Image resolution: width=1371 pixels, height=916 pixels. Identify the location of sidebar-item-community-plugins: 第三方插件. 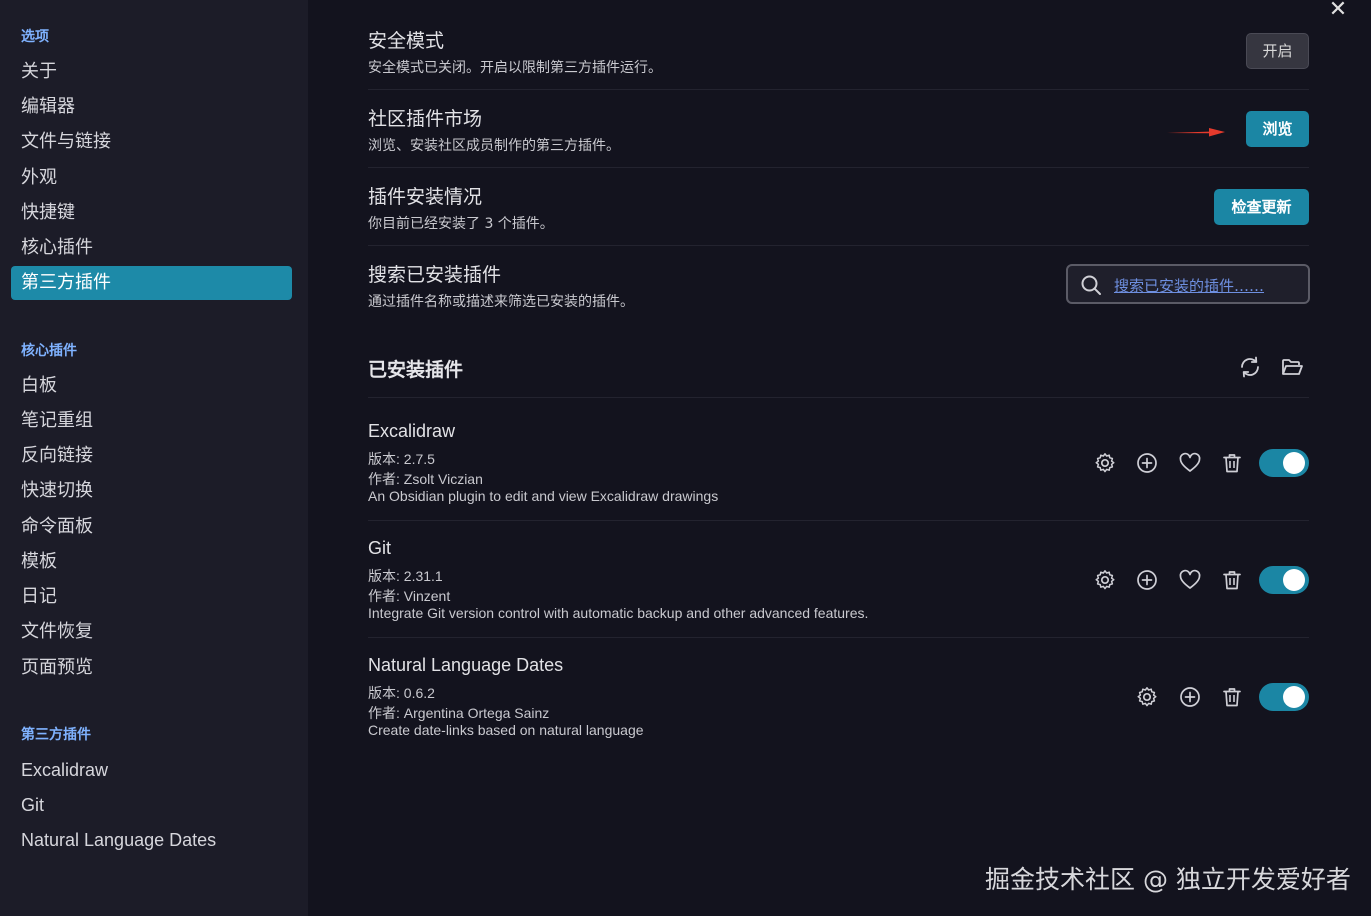
(151, 283).